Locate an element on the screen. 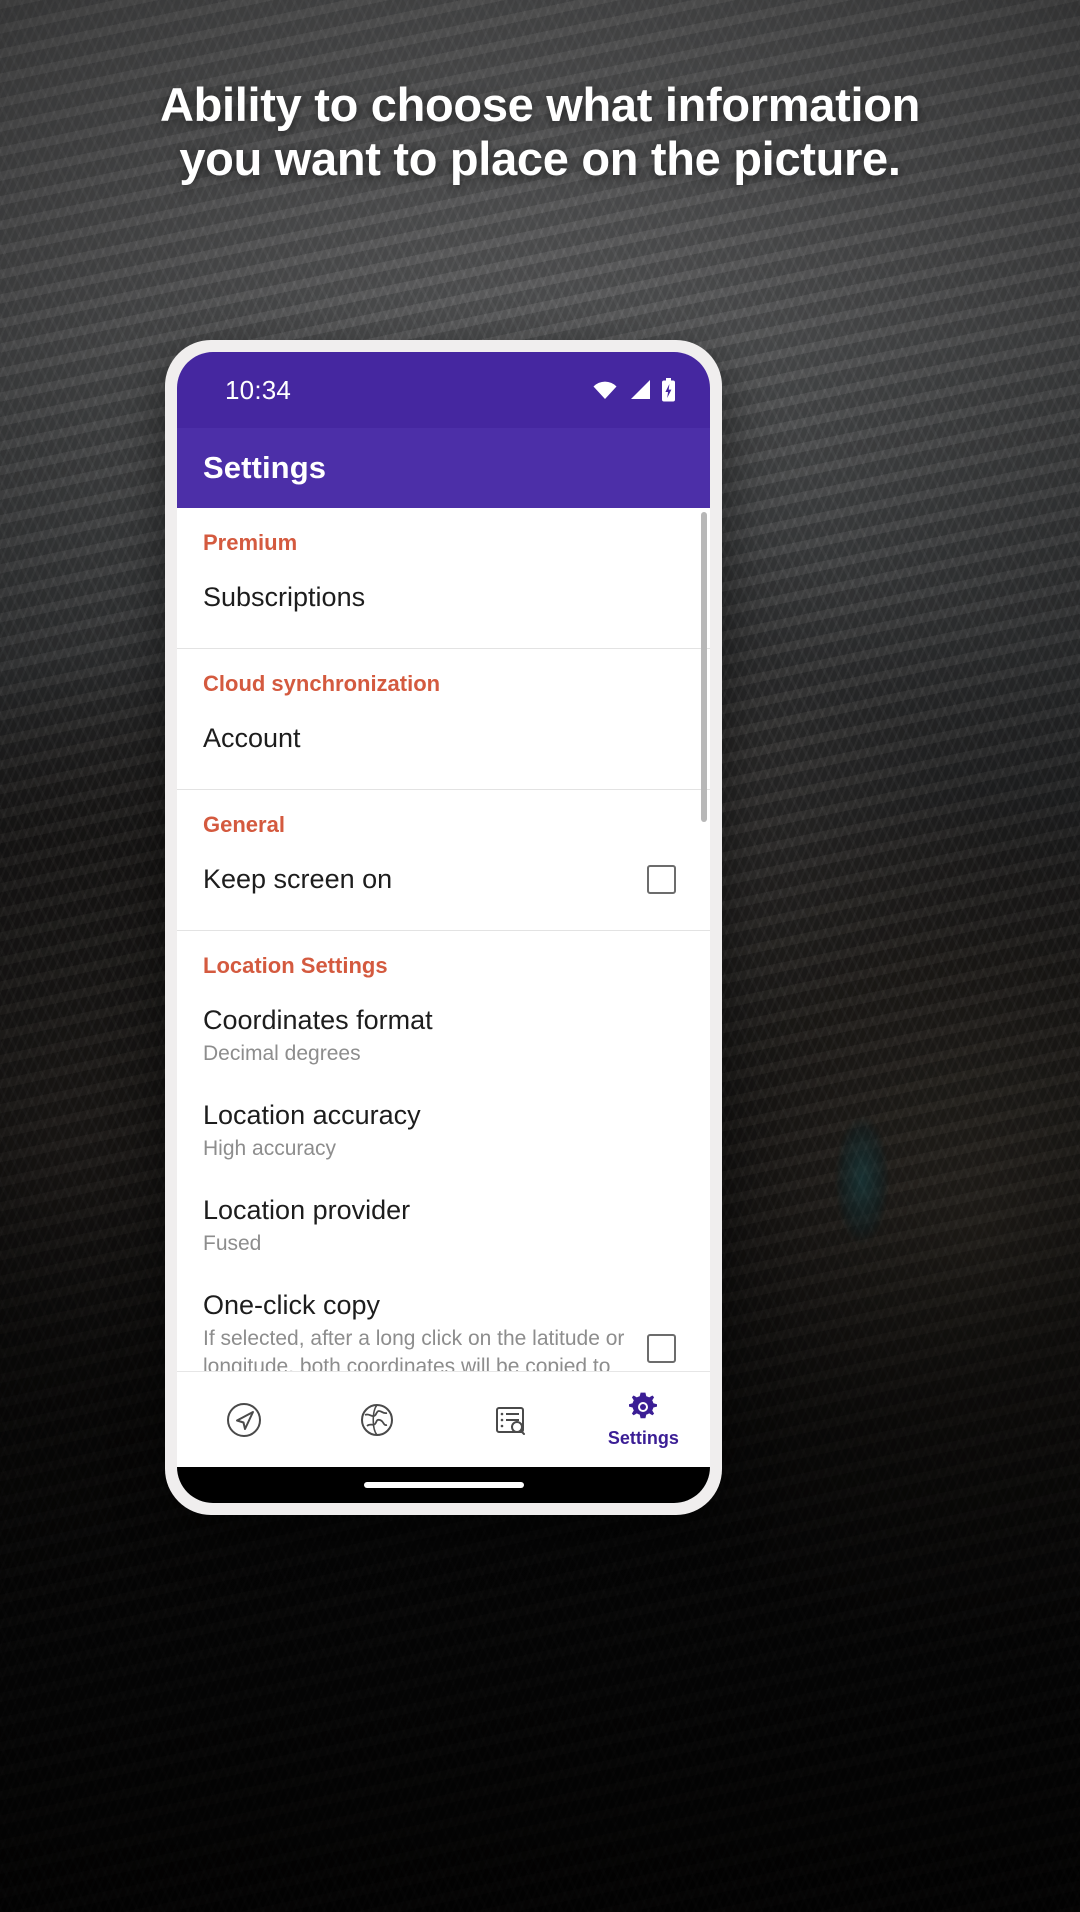 The height and width of the screenshot is (1912, 1080). system-gesture-bar is located at coordinates (443, 1485).